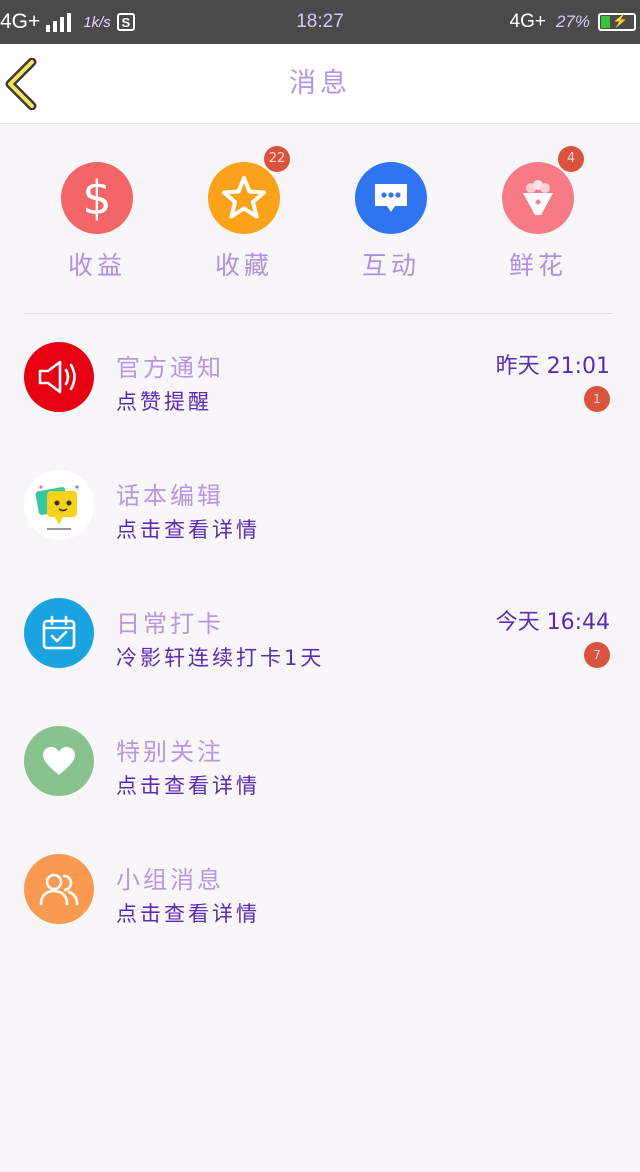 This screenshot has height=1172, width=640. What do you see at coordinates (537, 265) in the screenshot?
I see `quick-label-flowers: 鲜花` at bounding box center [537, 265].